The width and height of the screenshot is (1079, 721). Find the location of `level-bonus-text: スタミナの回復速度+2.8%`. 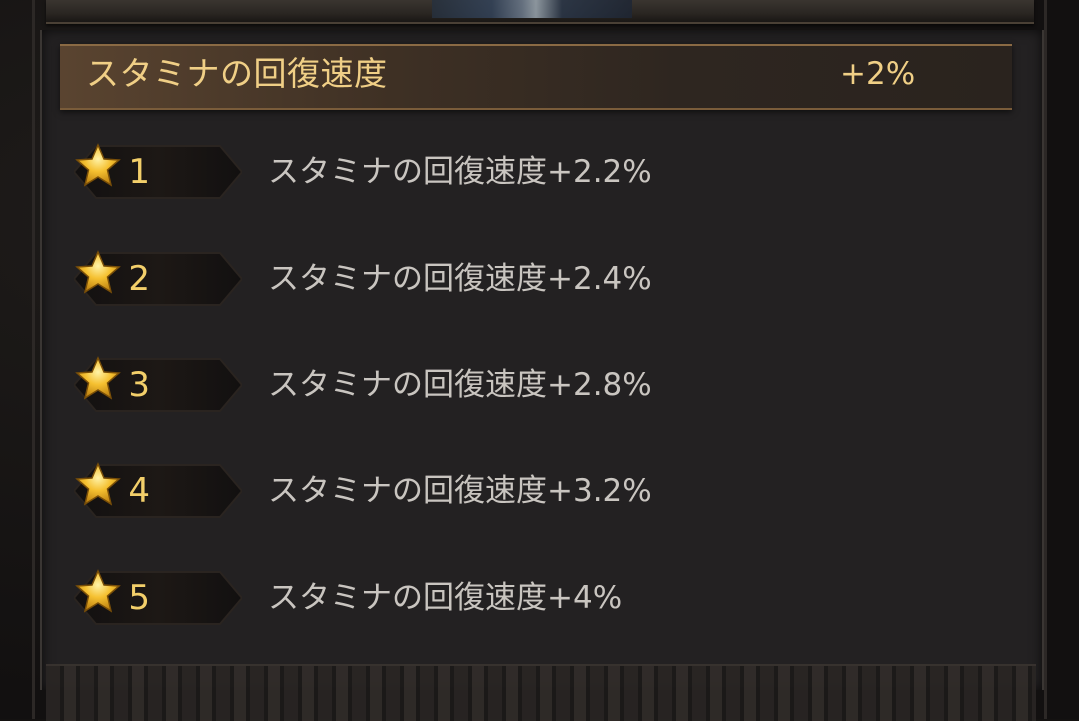

level-bonus-text: スタミナの回復速度+2.8% is located at coordinates (460, 385).